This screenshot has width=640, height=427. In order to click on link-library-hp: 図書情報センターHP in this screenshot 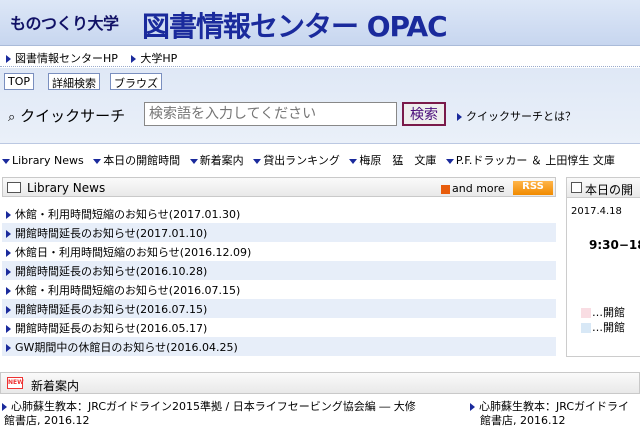, I will do `click(62, 58)`.